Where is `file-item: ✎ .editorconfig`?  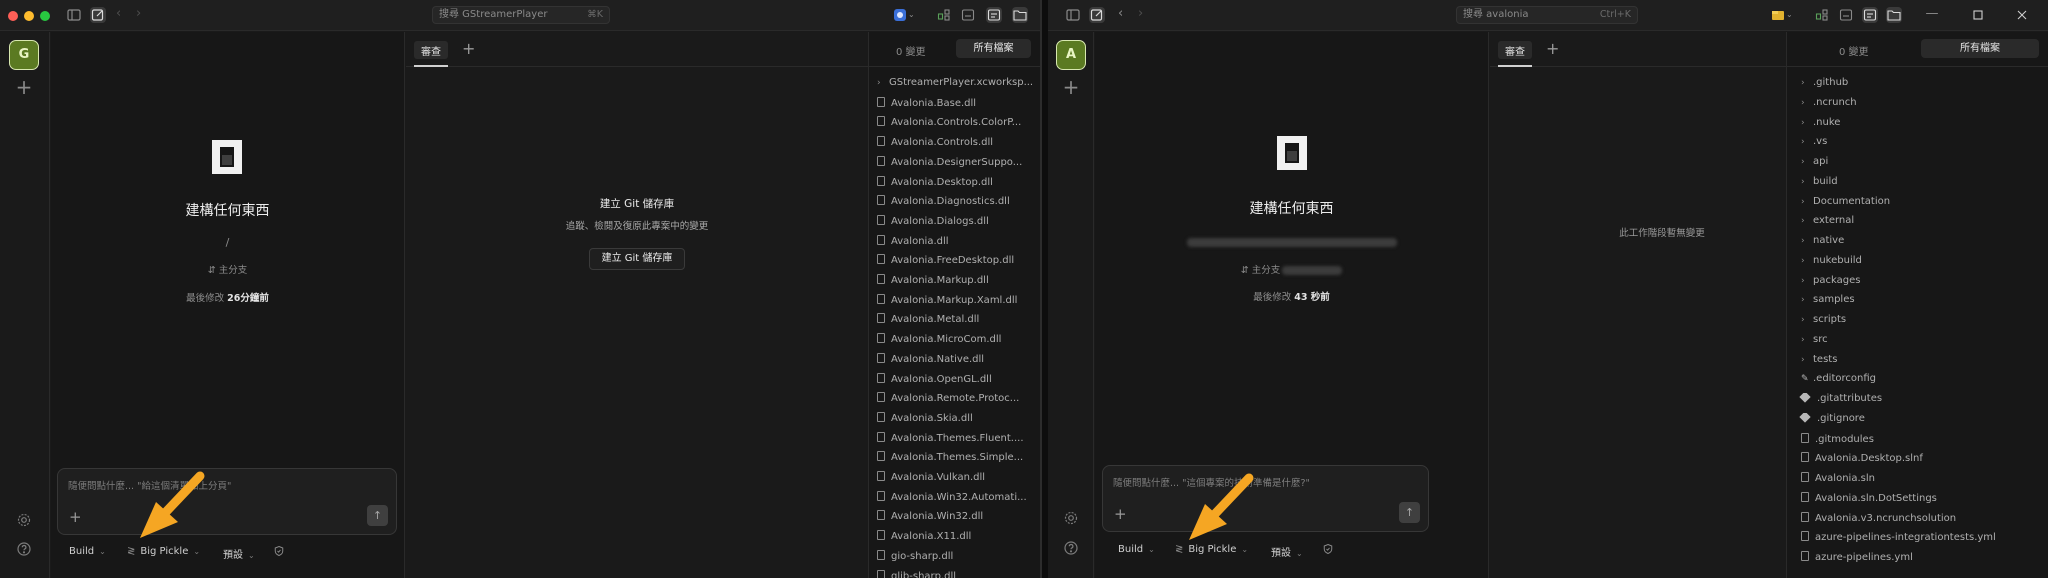 file-item: ✎ .editorconfig is located at coordinates (1917, 383).